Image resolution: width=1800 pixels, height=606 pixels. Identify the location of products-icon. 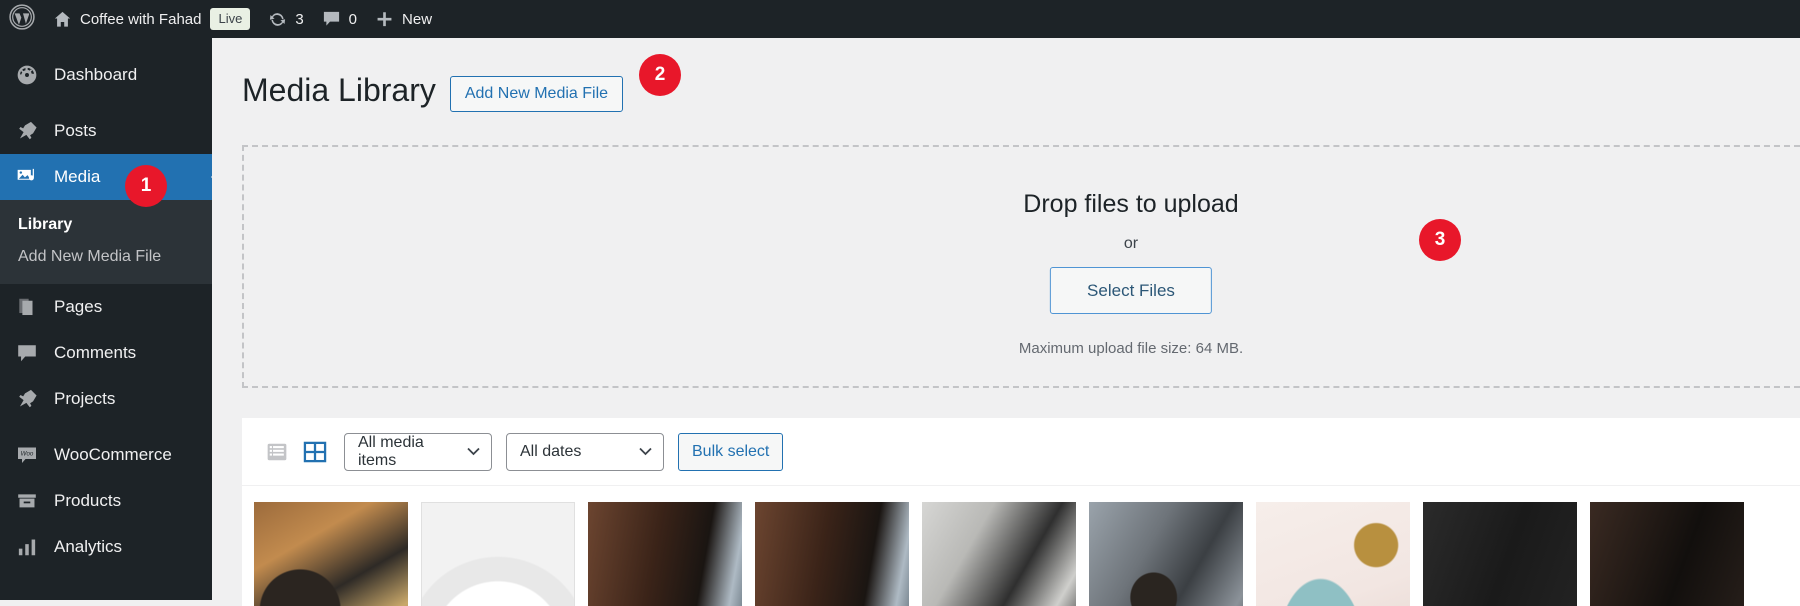
(27, 501).